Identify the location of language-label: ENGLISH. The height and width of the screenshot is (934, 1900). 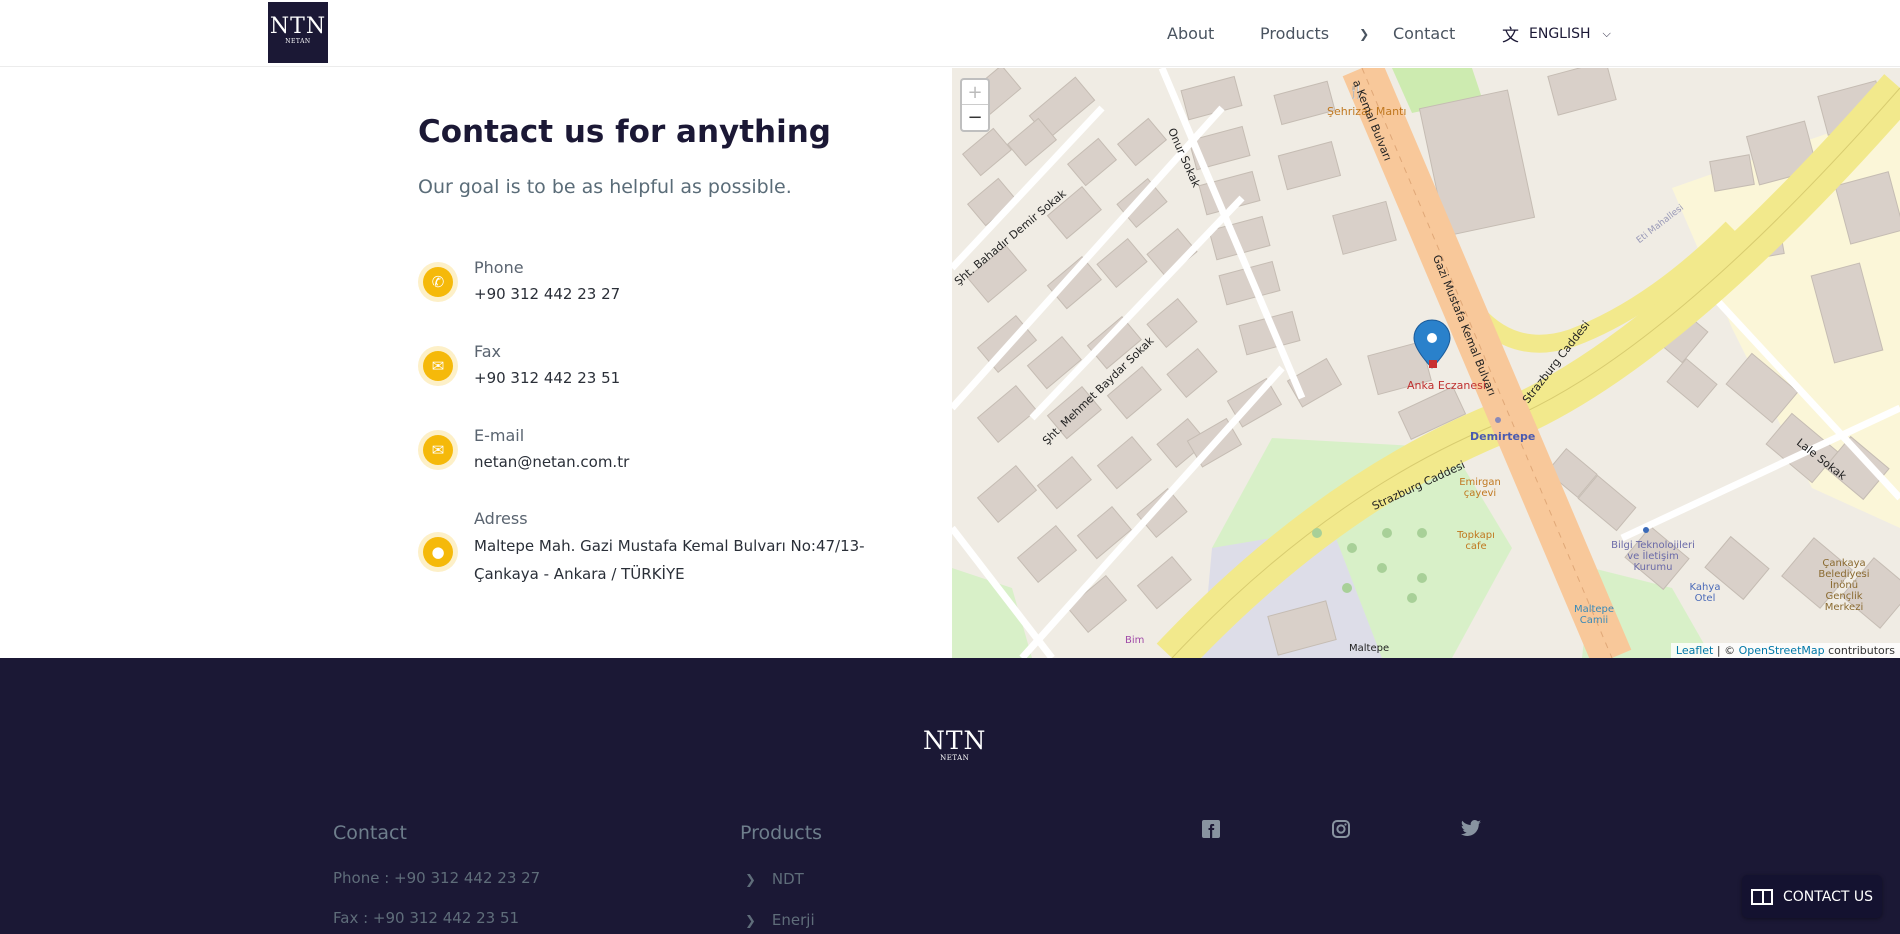
(1560, 33).